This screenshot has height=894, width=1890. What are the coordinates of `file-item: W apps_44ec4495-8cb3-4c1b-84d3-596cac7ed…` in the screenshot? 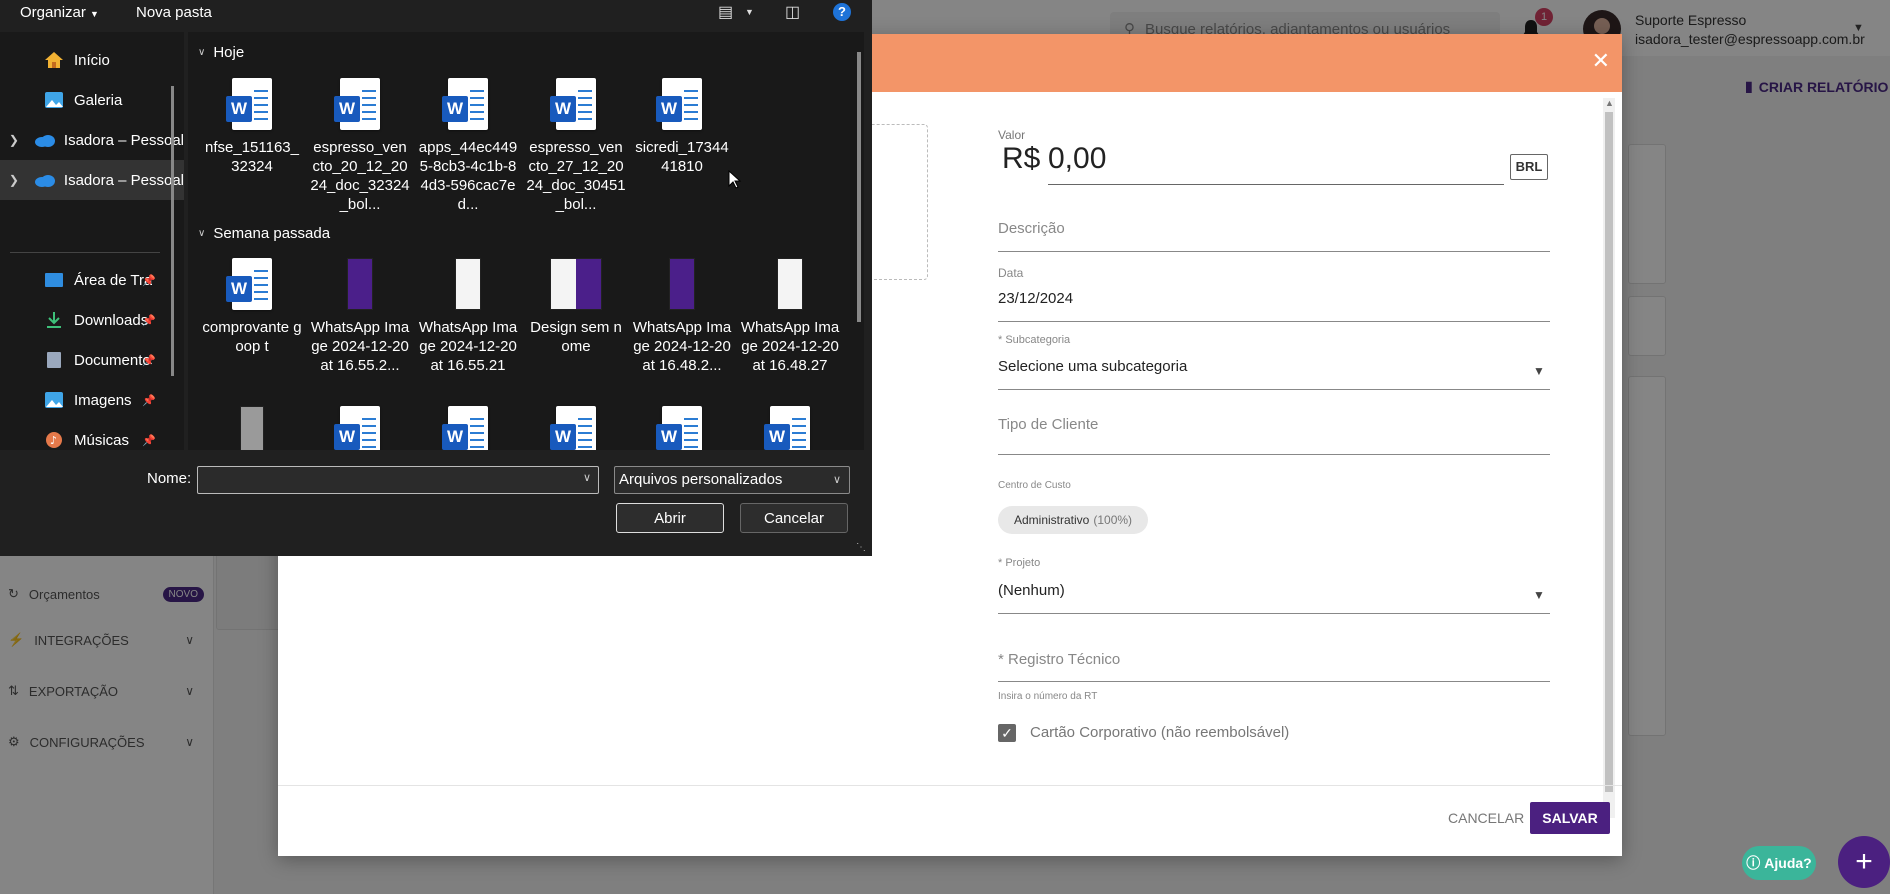 It's located at (468, 146).